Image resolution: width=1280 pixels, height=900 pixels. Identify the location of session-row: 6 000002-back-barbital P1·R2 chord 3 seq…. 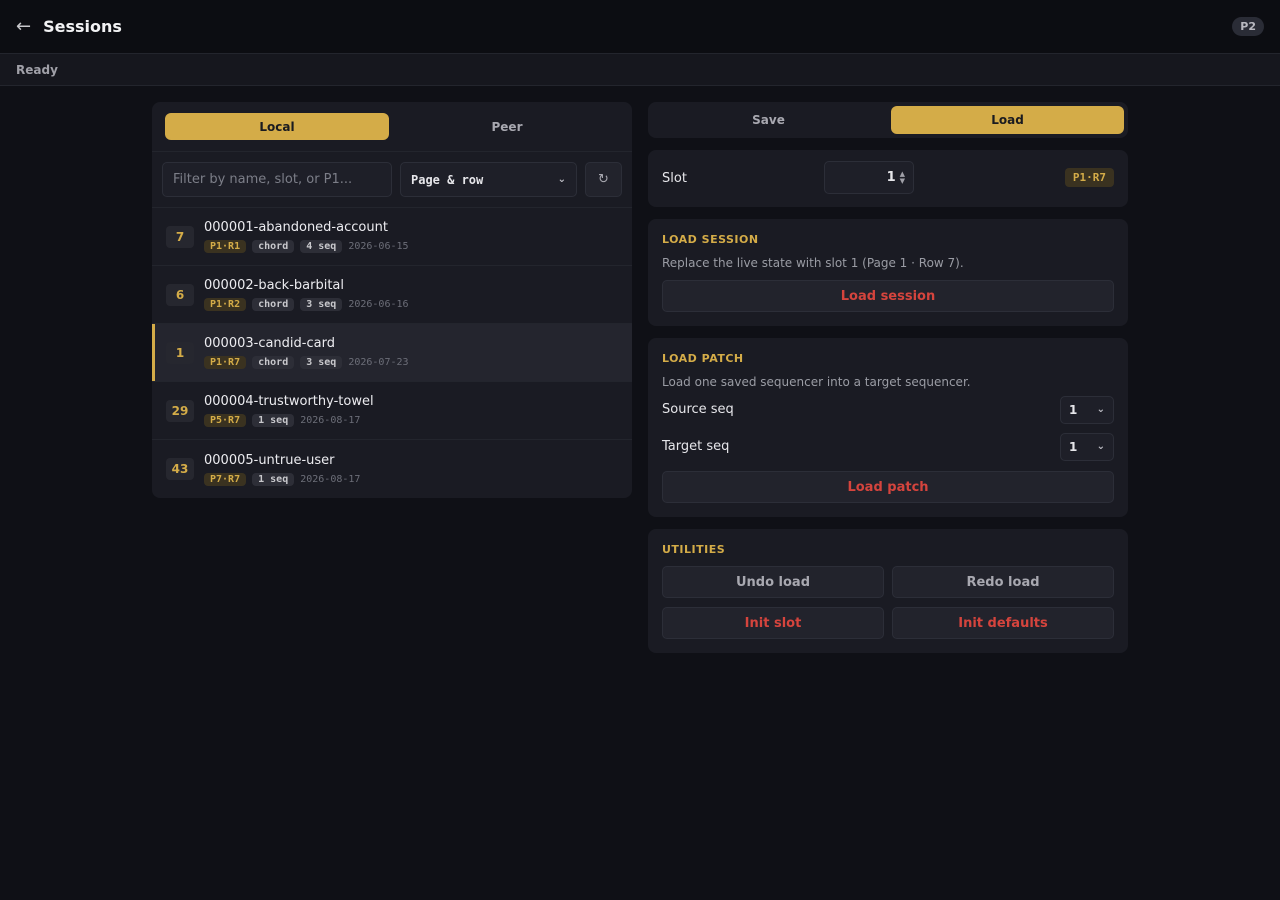
(392, 295).